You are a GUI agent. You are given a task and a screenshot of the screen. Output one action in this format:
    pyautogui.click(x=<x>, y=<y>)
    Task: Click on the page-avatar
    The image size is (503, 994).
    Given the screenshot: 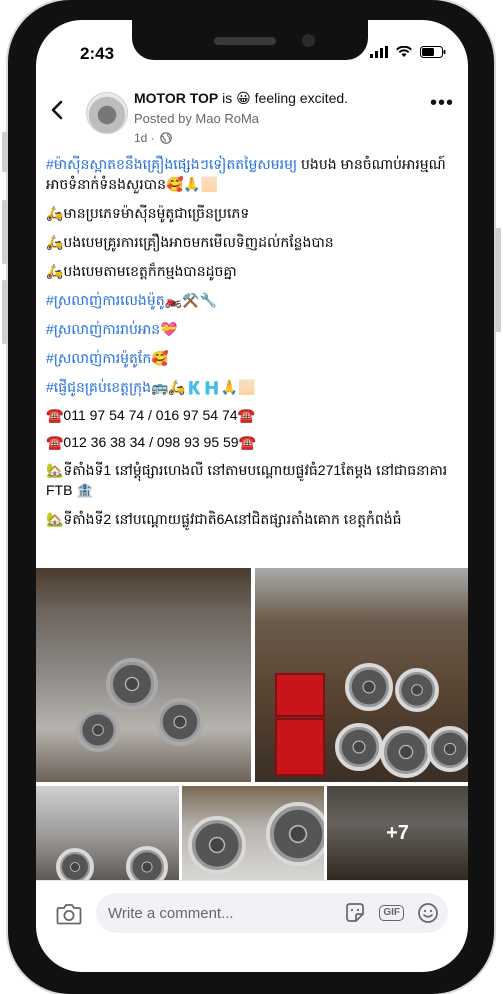 What is the action you would take?
    pyautogui.click(x=107, y=113)
    